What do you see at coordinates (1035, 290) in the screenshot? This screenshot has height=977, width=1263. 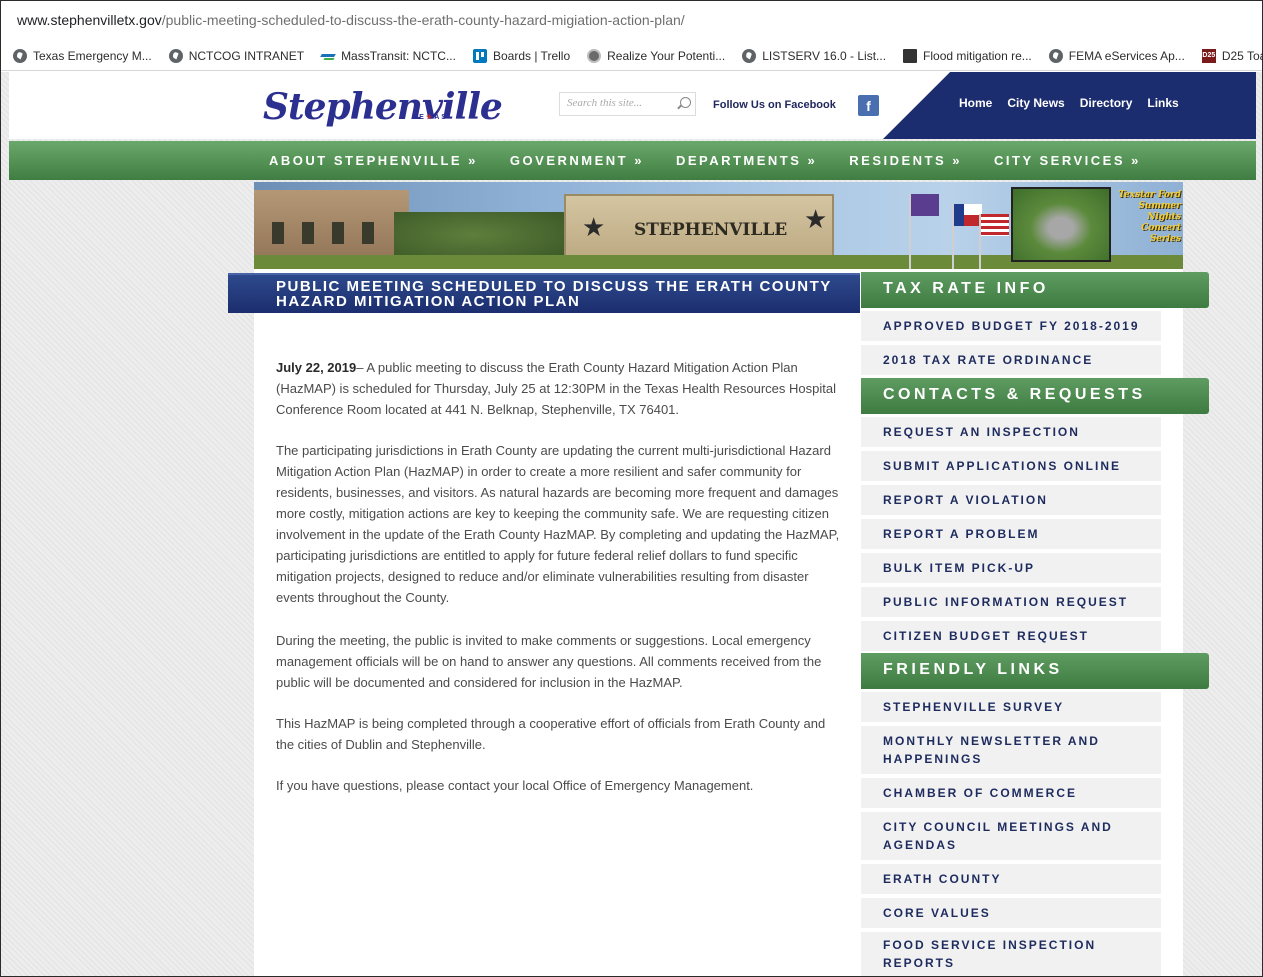 I see `sidebar-heading-tax-rate: TAX RATE INFO` at bounding box center [1035, 290].